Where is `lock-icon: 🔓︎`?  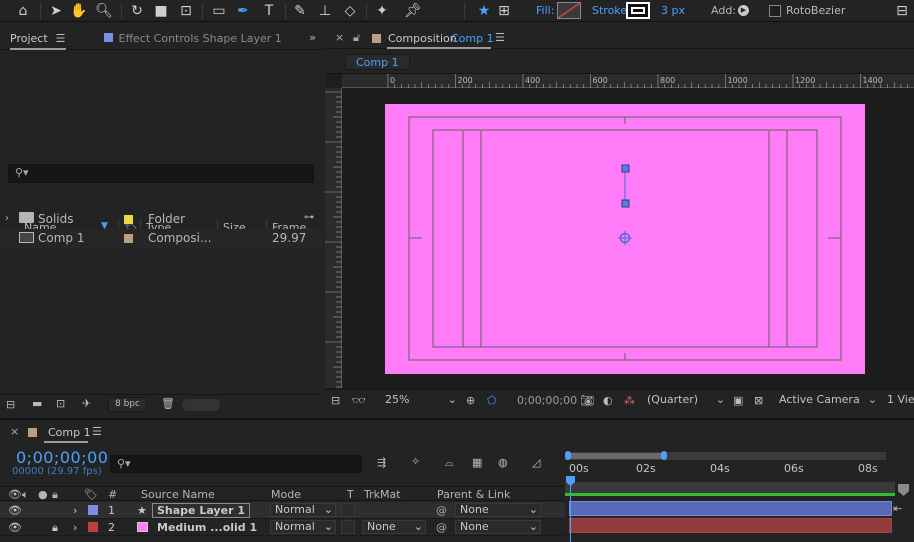 lock-icon: 🔓︎ is located at coordinates (356, 38).